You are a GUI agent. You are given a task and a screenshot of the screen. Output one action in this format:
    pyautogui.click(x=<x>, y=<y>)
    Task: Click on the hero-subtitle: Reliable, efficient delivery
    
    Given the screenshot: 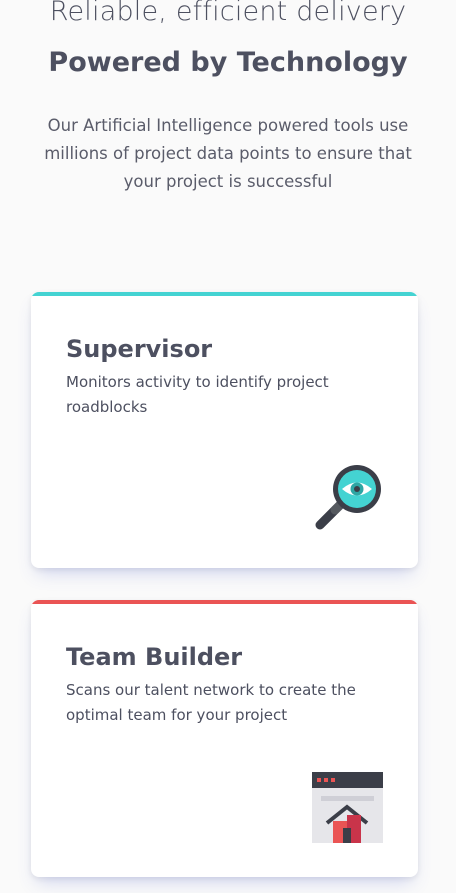 What is the action you would take?
    pyautogui.click(x=228, y=13)
    